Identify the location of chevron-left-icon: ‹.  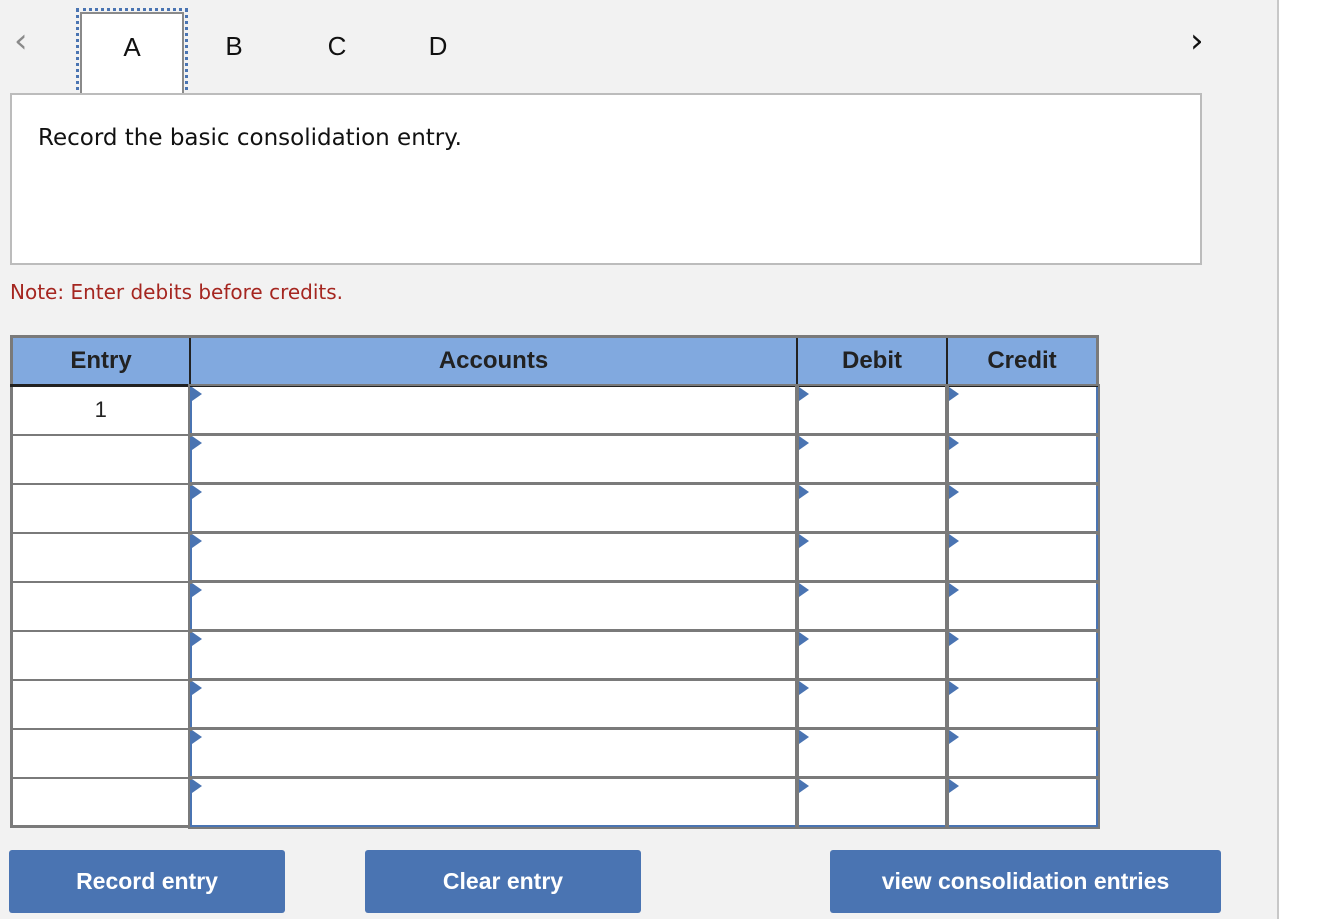
(21, 41).